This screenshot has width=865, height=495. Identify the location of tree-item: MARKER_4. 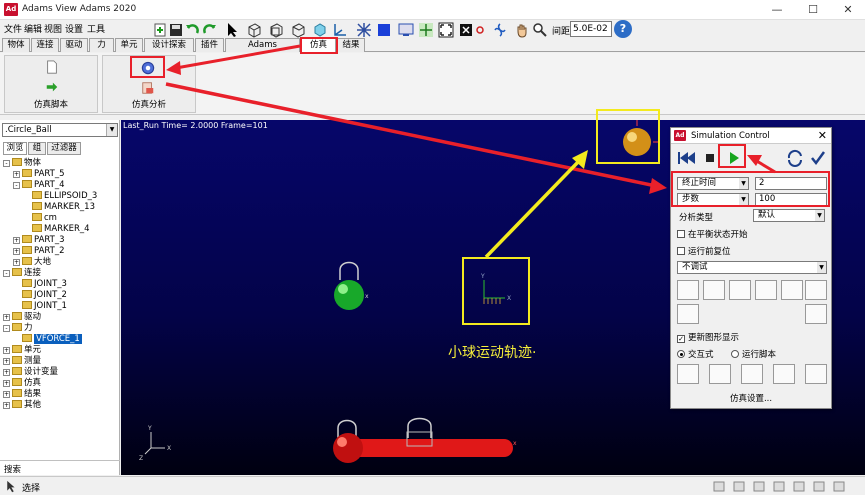
(56, 229).